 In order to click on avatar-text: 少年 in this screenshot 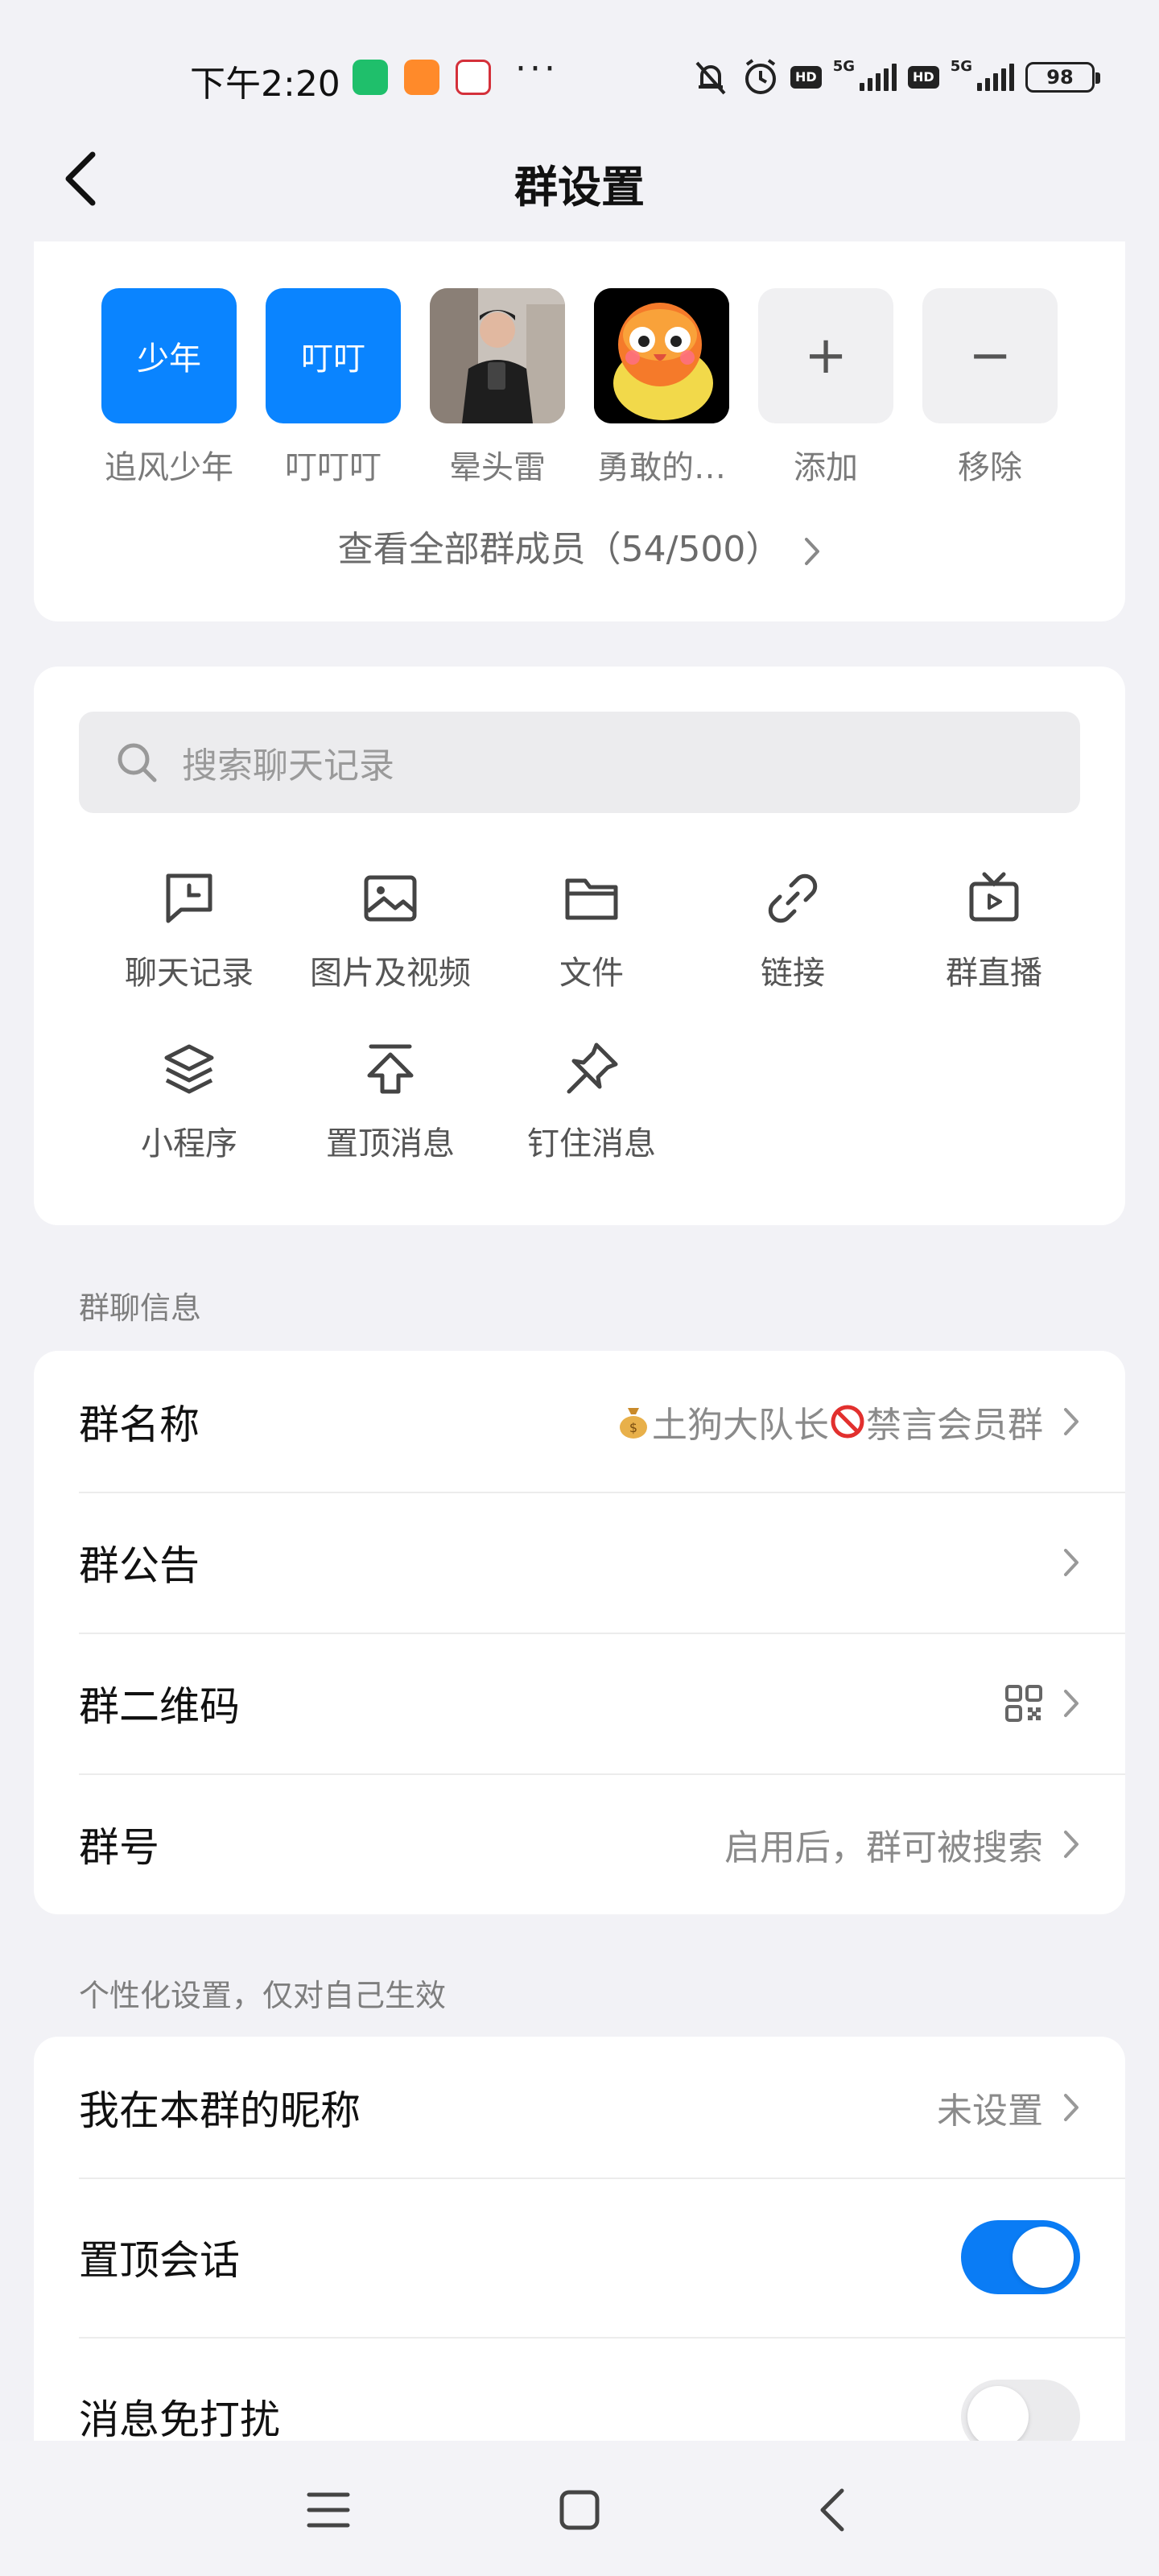, I will do `click(169, 359)`.